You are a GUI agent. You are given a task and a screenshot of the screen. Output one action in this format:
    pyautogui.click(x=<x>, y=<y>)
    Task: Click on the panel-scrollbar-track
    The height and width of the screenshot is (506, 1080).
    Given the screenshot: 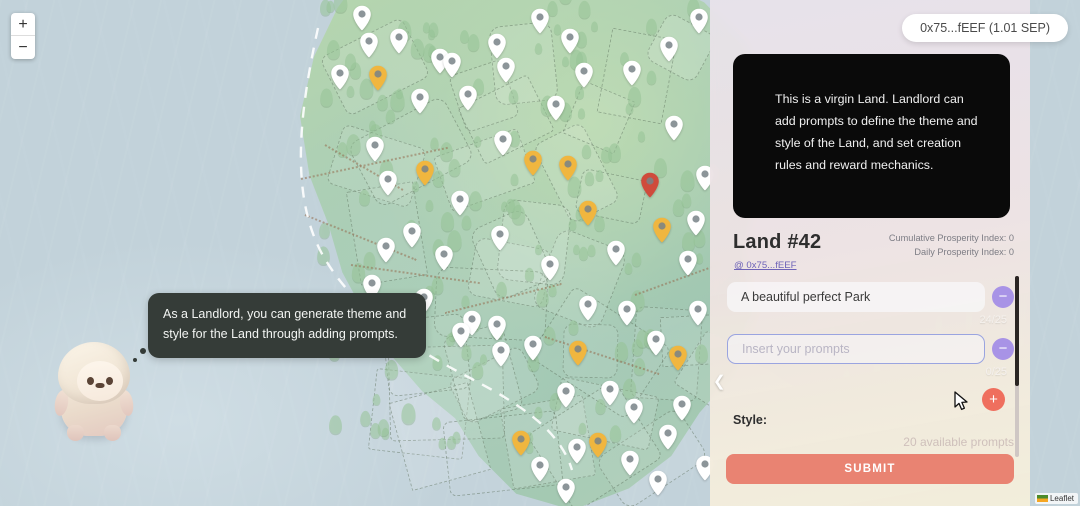 What is the action you would take?
    pyautogui.click(x=1017, y=366)
    